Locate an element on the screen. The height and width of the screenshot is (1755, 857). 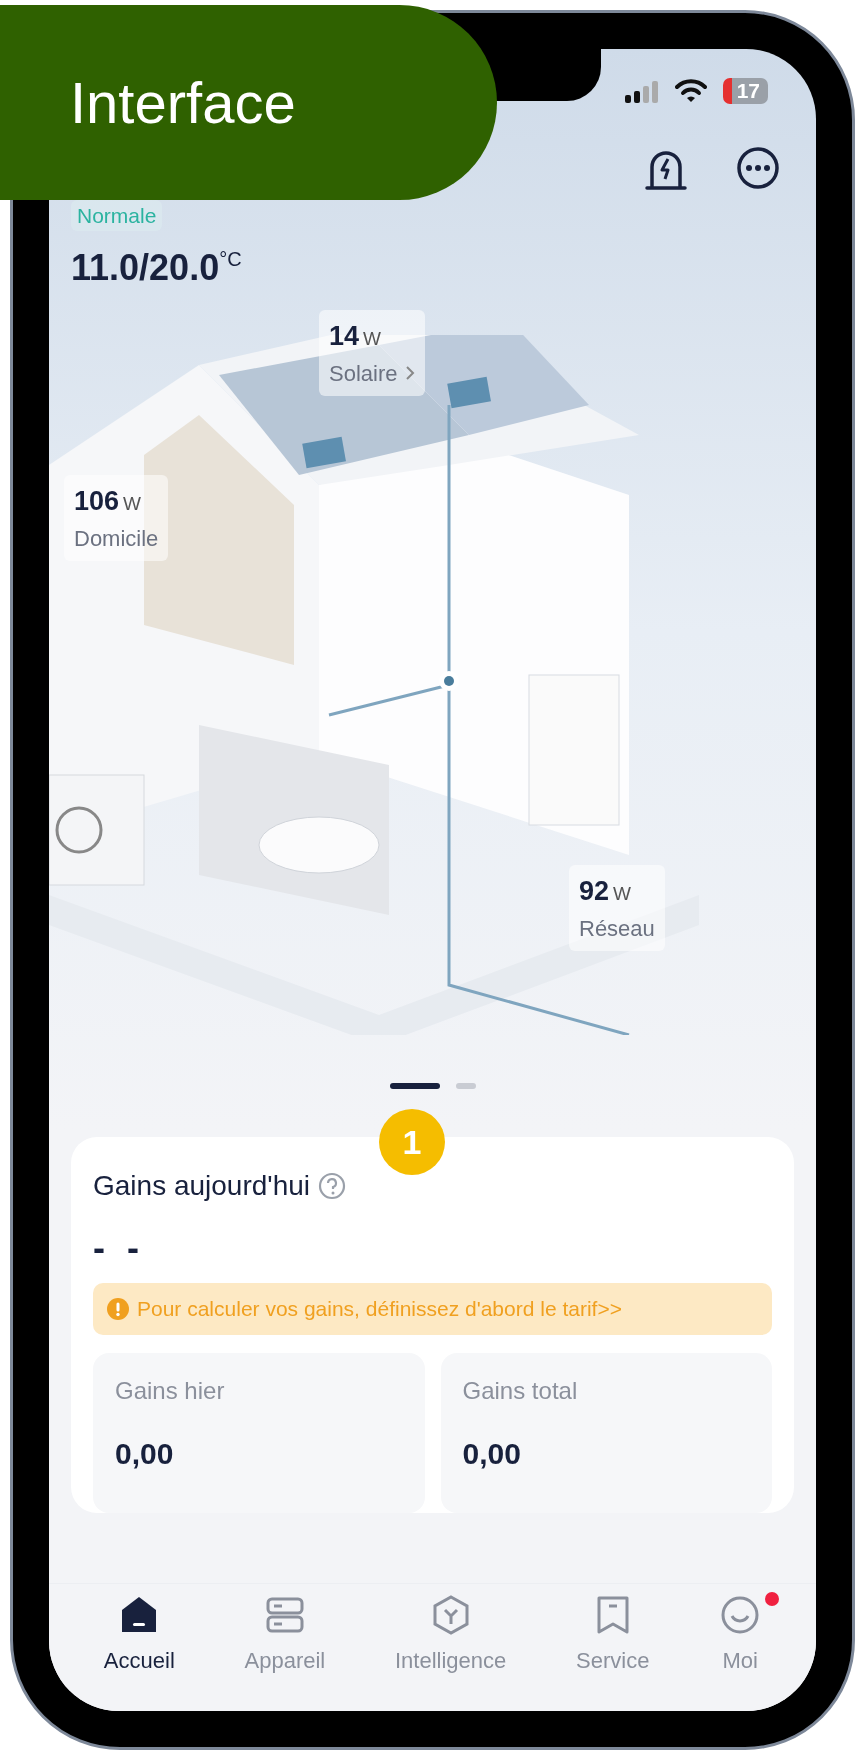
more-icon is located at coordinates (758, 168).